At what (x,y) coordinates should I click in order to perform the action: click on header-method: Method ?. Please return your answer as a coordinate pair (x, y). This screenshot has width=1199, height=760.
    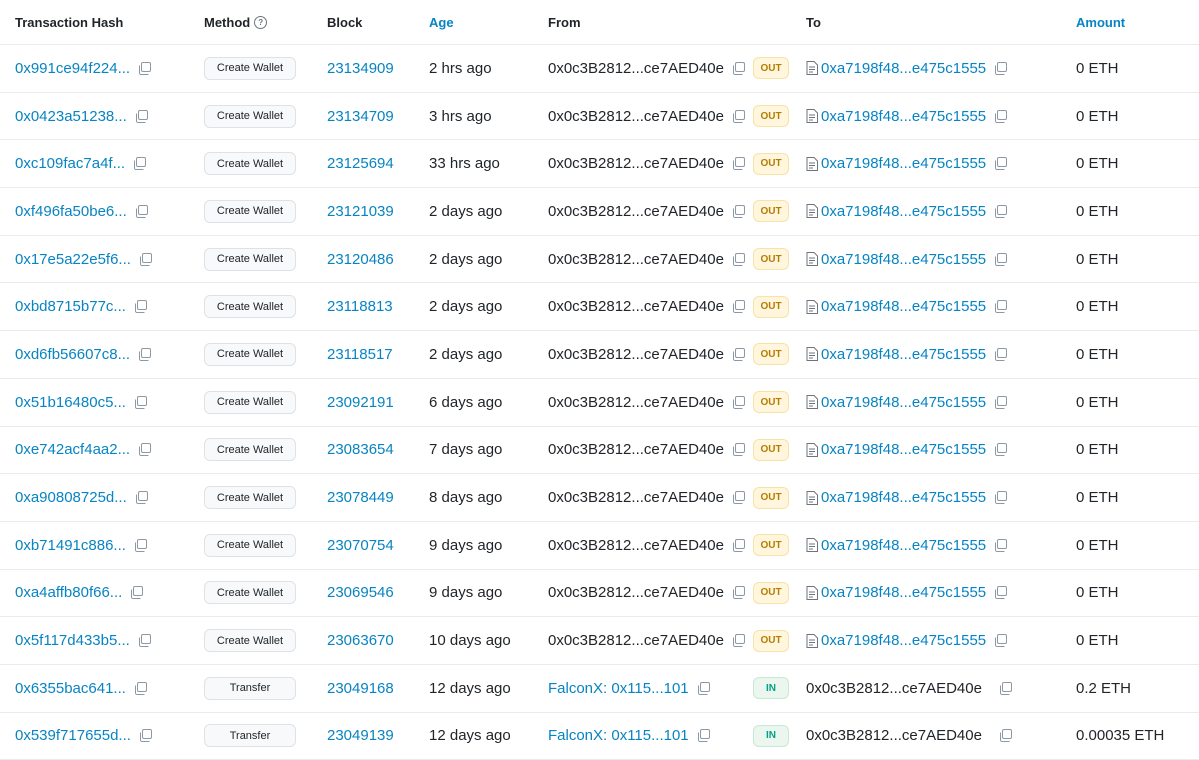
    Looking at the image, I should click on (259, 22).